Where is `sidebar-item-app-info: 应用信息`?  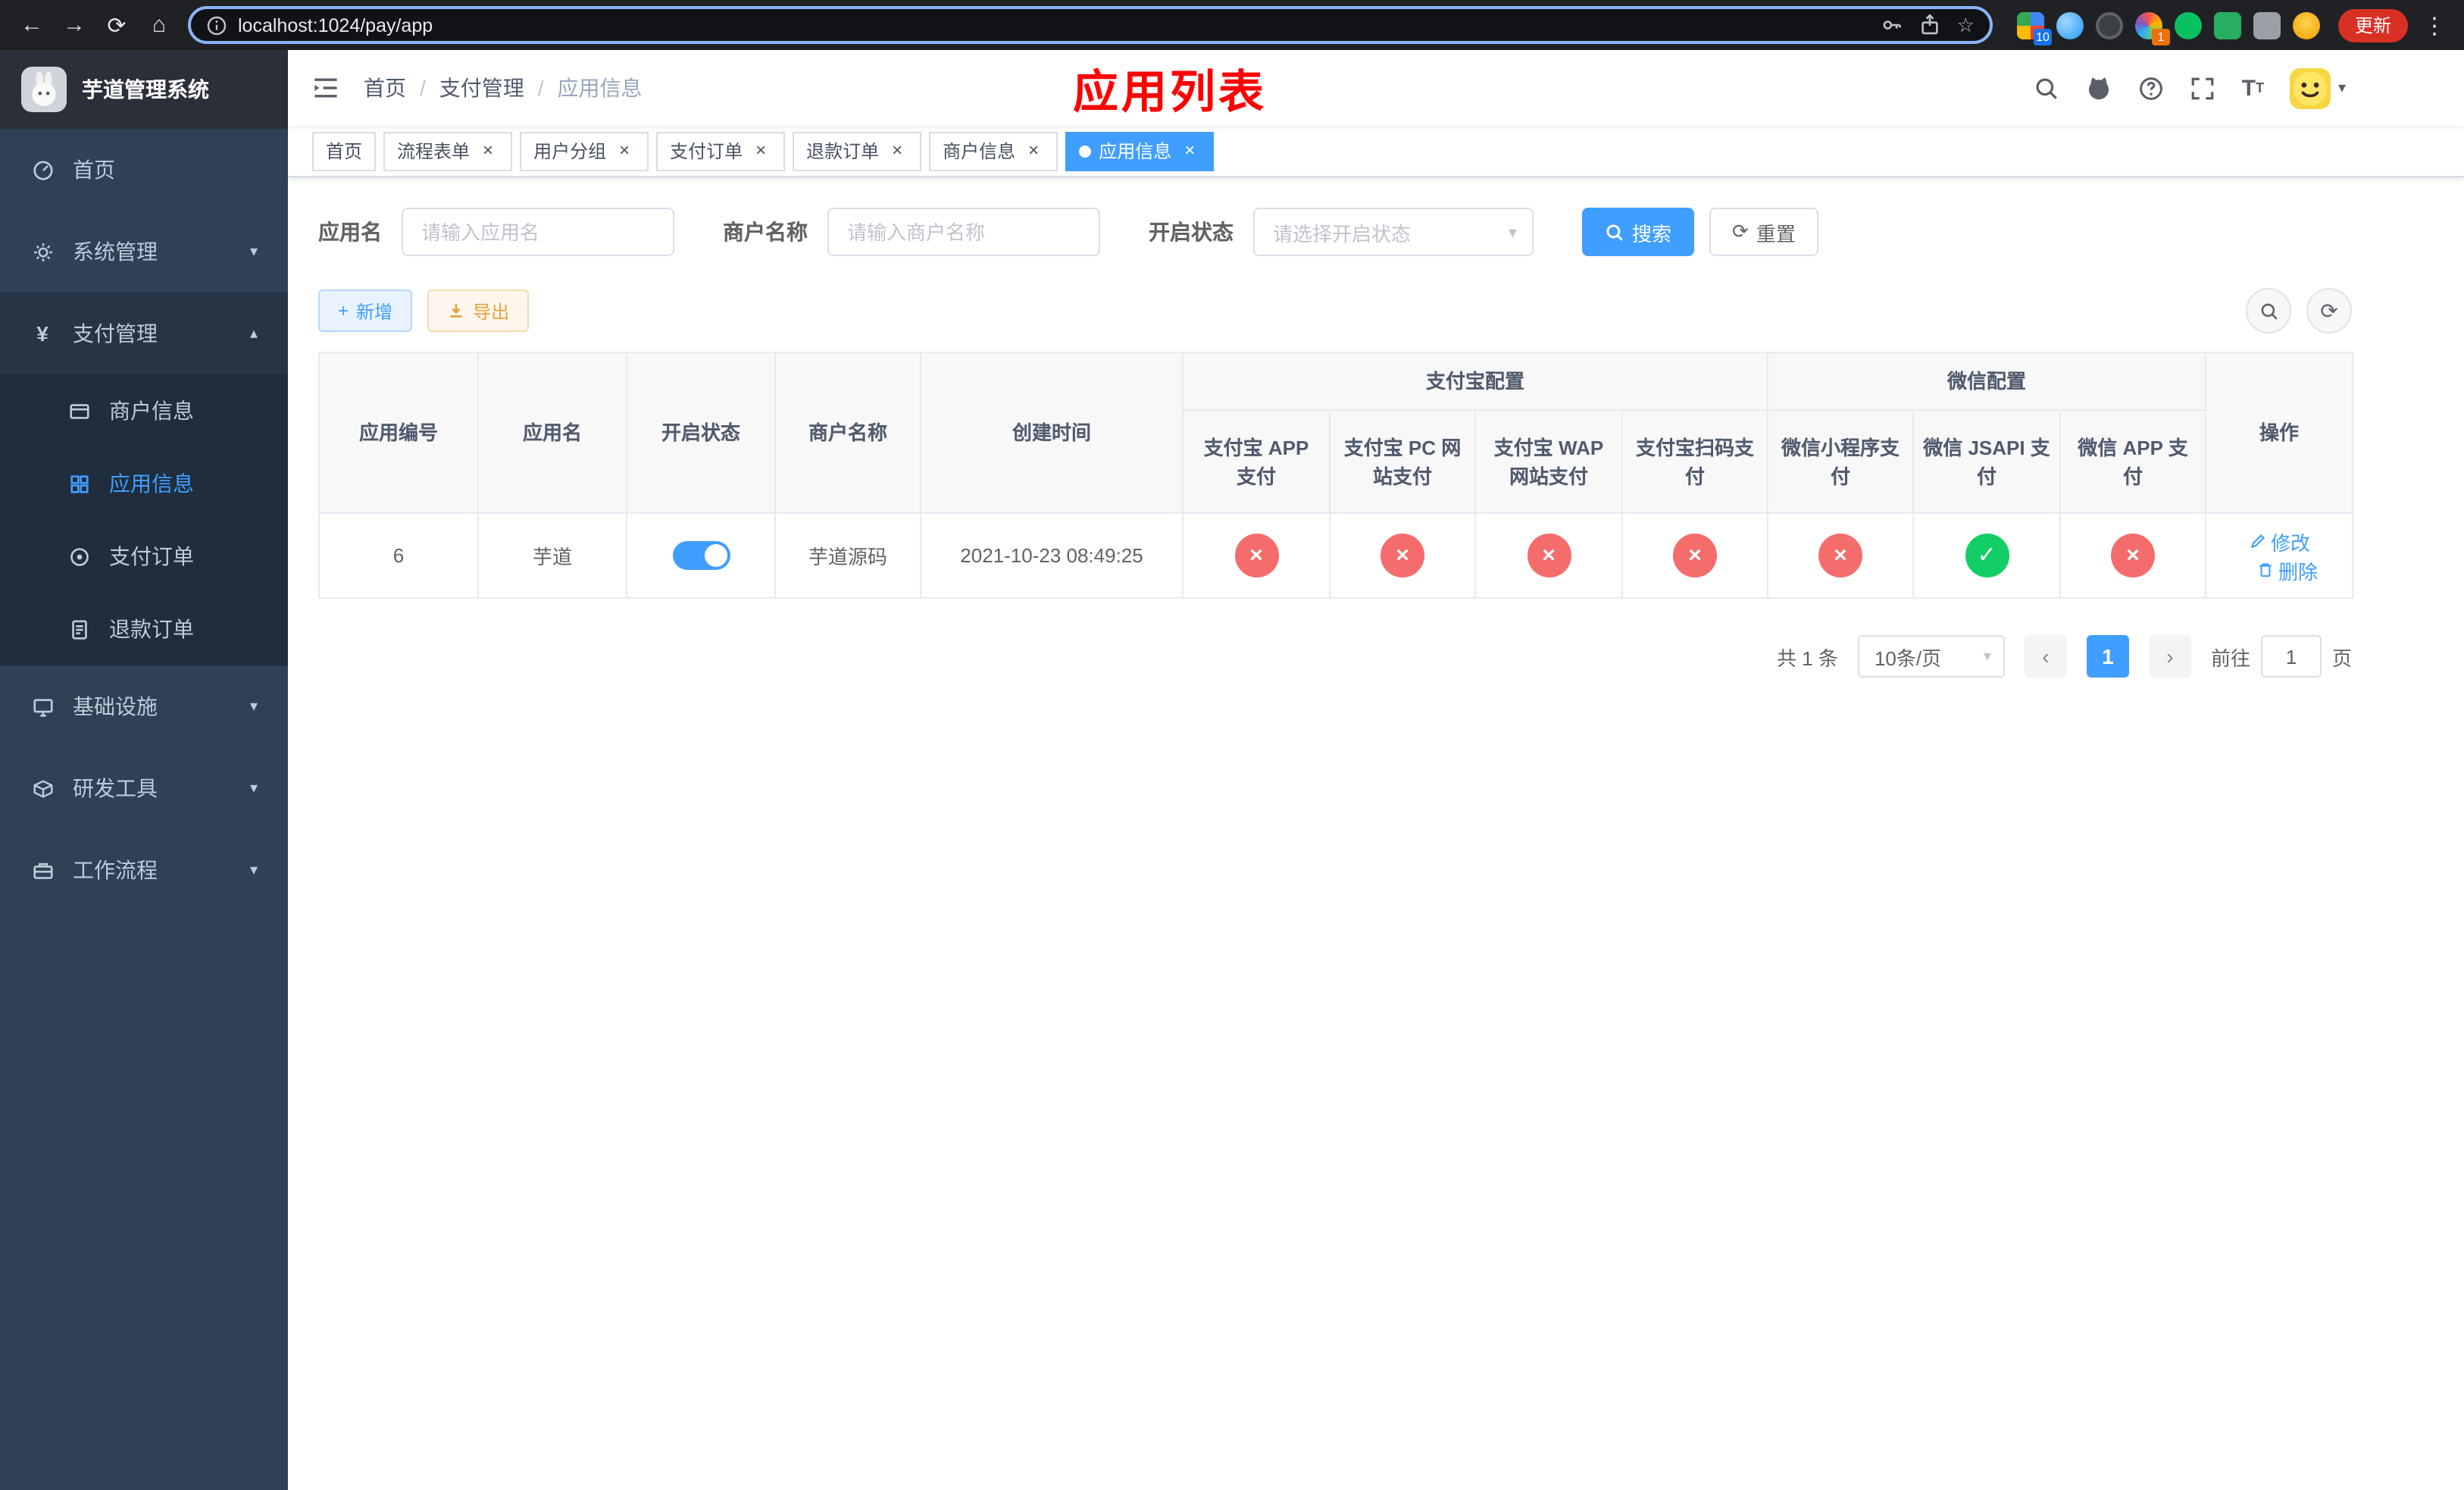 sidebar-item-app-info: 应用信息 is located at coordinates (144, 483).